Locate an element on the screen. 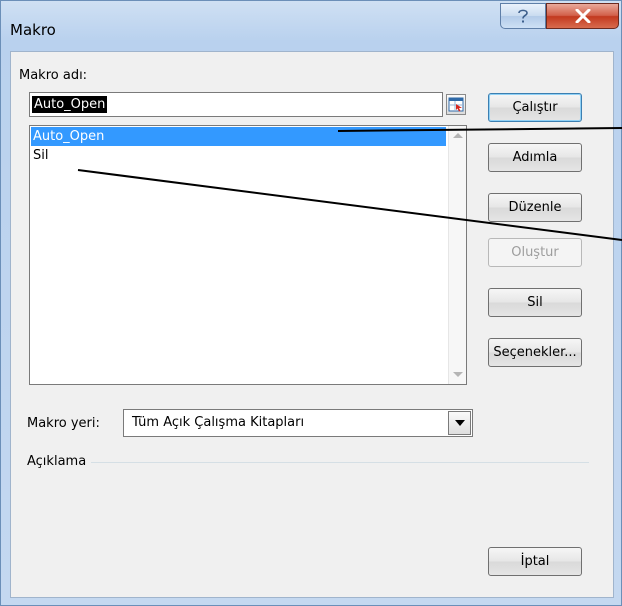 The image size is (622, 606). help-icon is located at coordinates (523, 16).